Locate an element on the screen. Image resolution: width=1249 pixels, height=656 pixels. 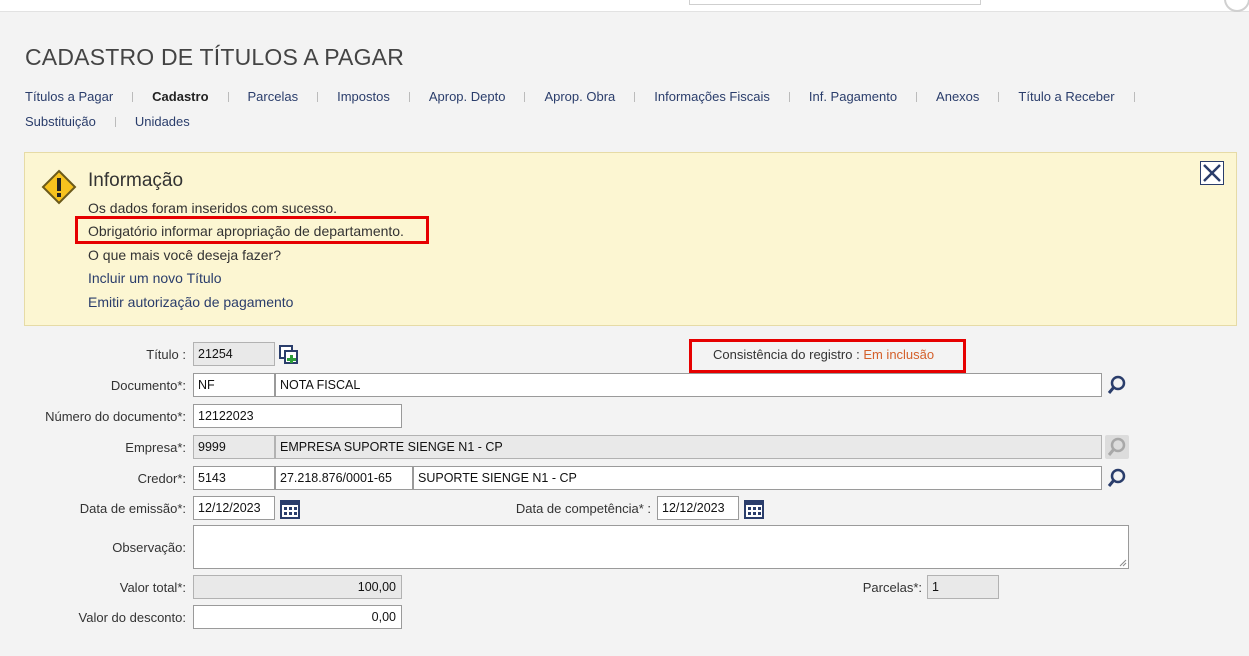
parcelas-label: Parcelas*: is located at coordinates (892, 587).